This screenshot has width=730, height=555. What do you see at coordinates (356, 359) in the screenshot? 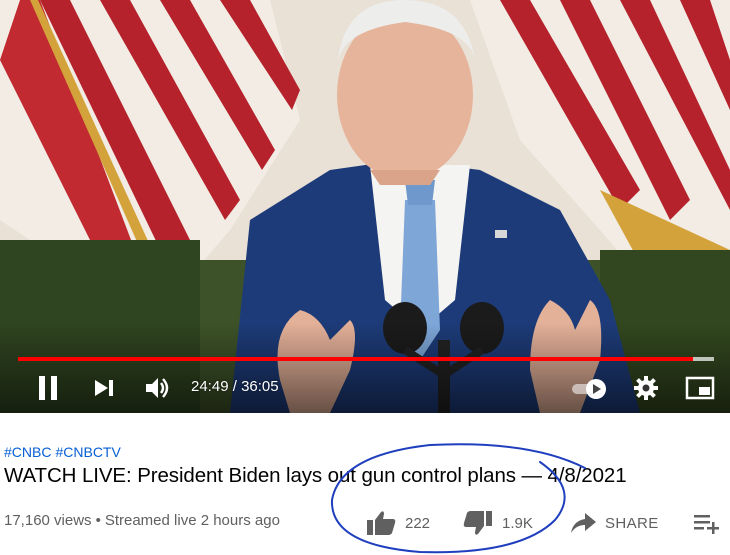
I see `progress-played` at bounding box center [356, 359].